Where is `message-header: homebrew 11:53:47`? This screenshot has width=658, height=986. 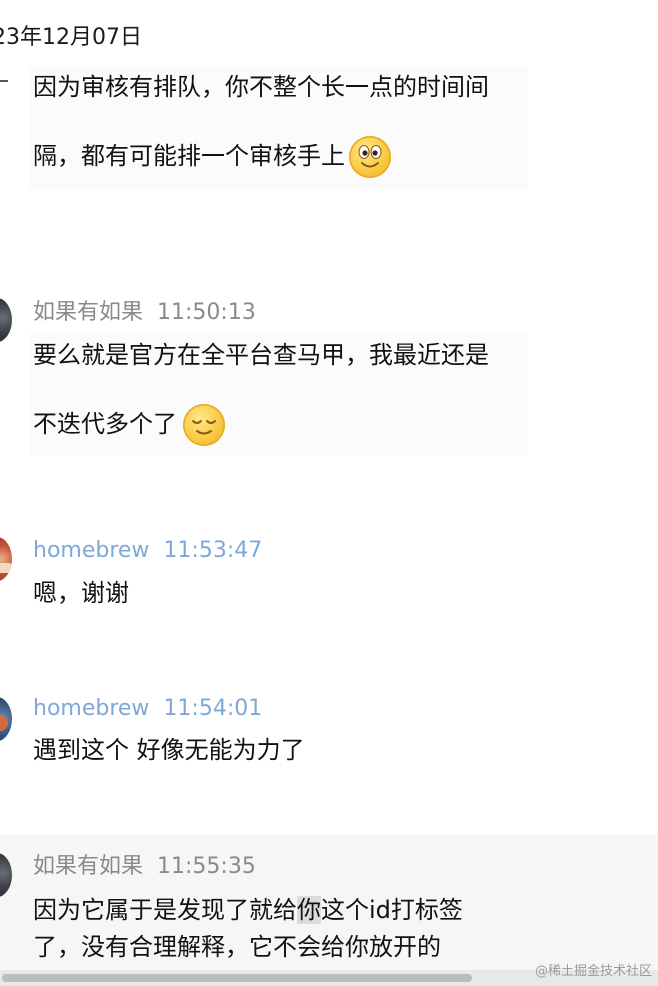
message-header: homebrew 11:53:47 is located at coordinates (147, 551).